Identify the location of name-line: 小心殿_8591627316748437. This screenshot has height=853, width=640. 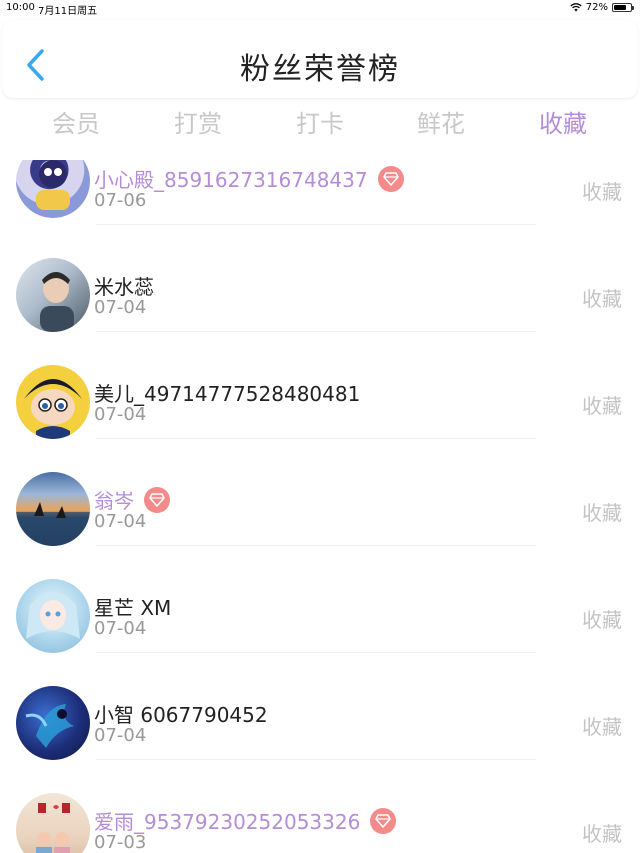
(249, 178).